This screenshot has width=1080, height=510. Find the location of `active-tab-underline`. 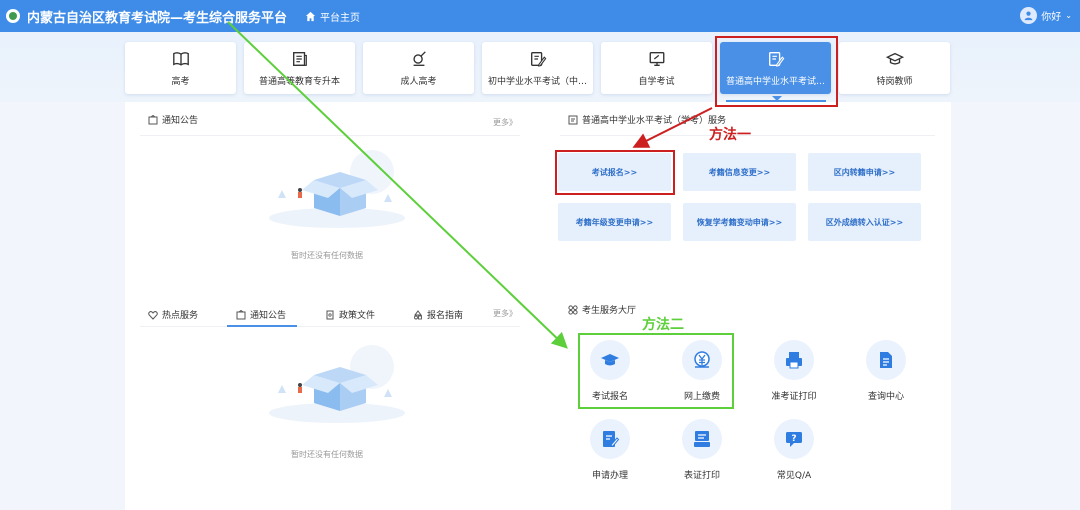

active-tab-underline is located at coordinates (262, 326).